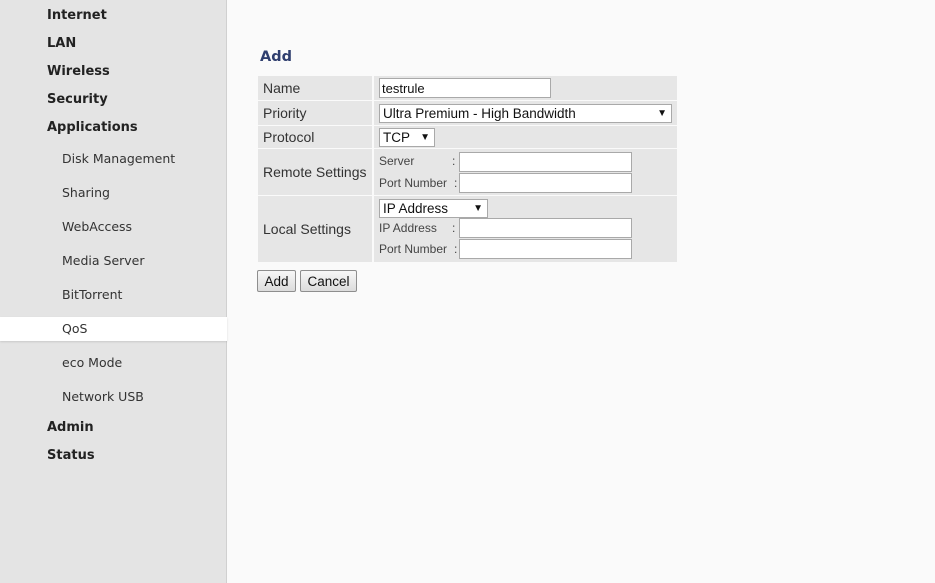 The height and width of the screenshot is (583, 935). What do you see at coordinates (74, 328) in the screenshot?
I see `nav-qos: QoS` at bounding box center [74, 328].